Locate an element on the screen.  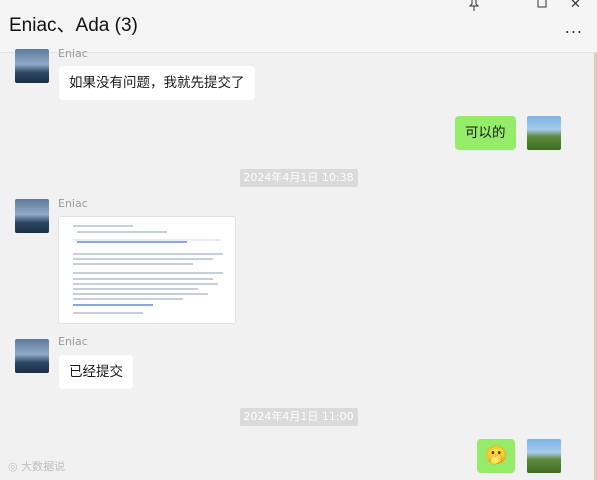
watermark: ◎ 大数据说 is located at coordinates (36, 466).